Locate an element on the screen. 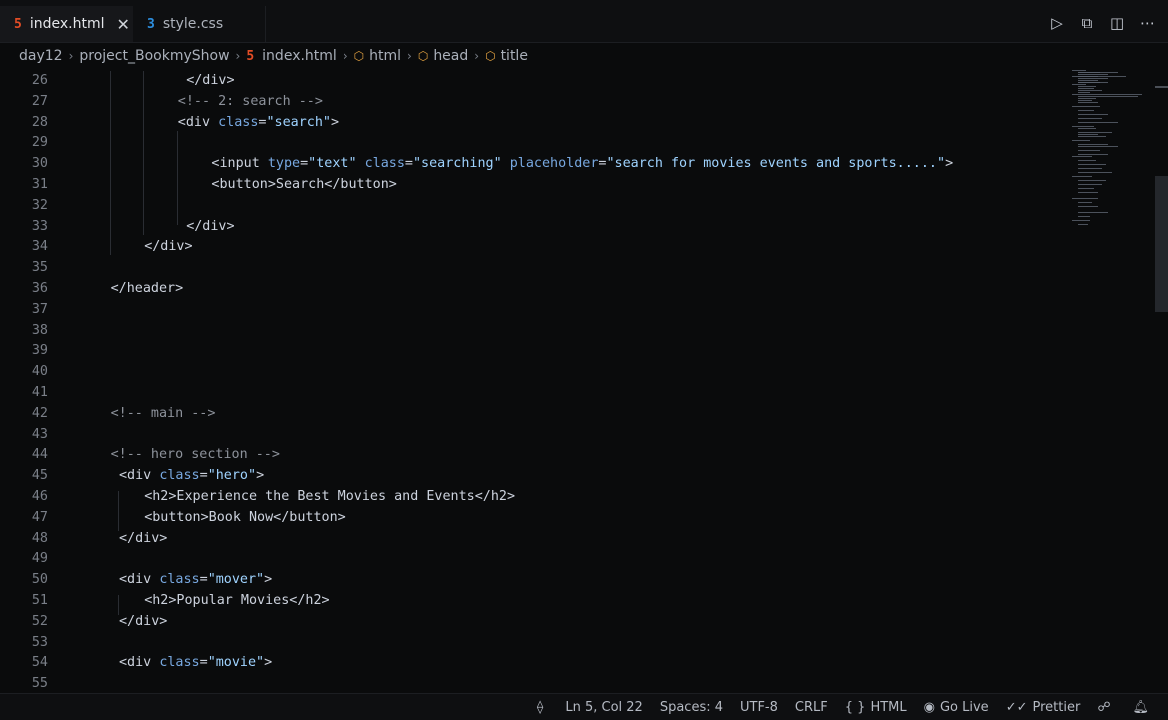  code-line: 36 </header> is located at coordinates (530, 289).